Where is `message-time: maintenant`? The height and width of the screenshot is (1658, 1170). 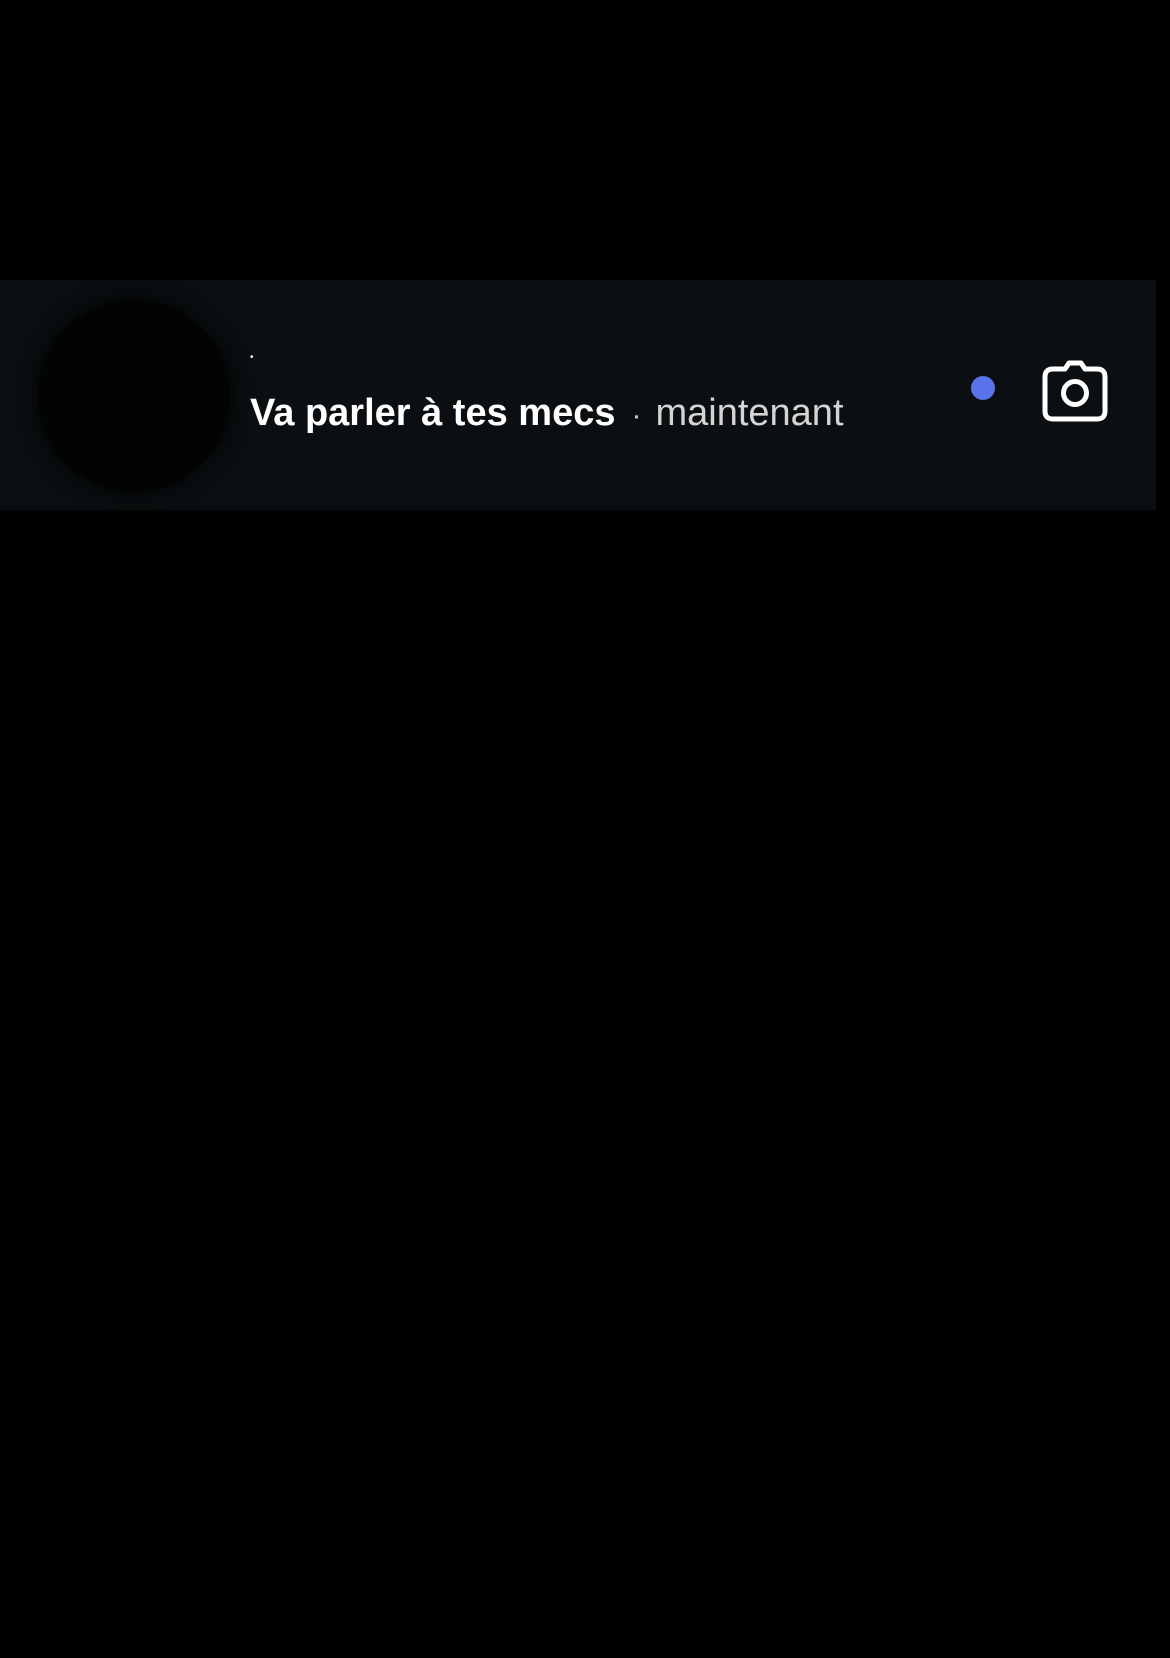 message-time: maintenant is located at coordinates (749, 413).